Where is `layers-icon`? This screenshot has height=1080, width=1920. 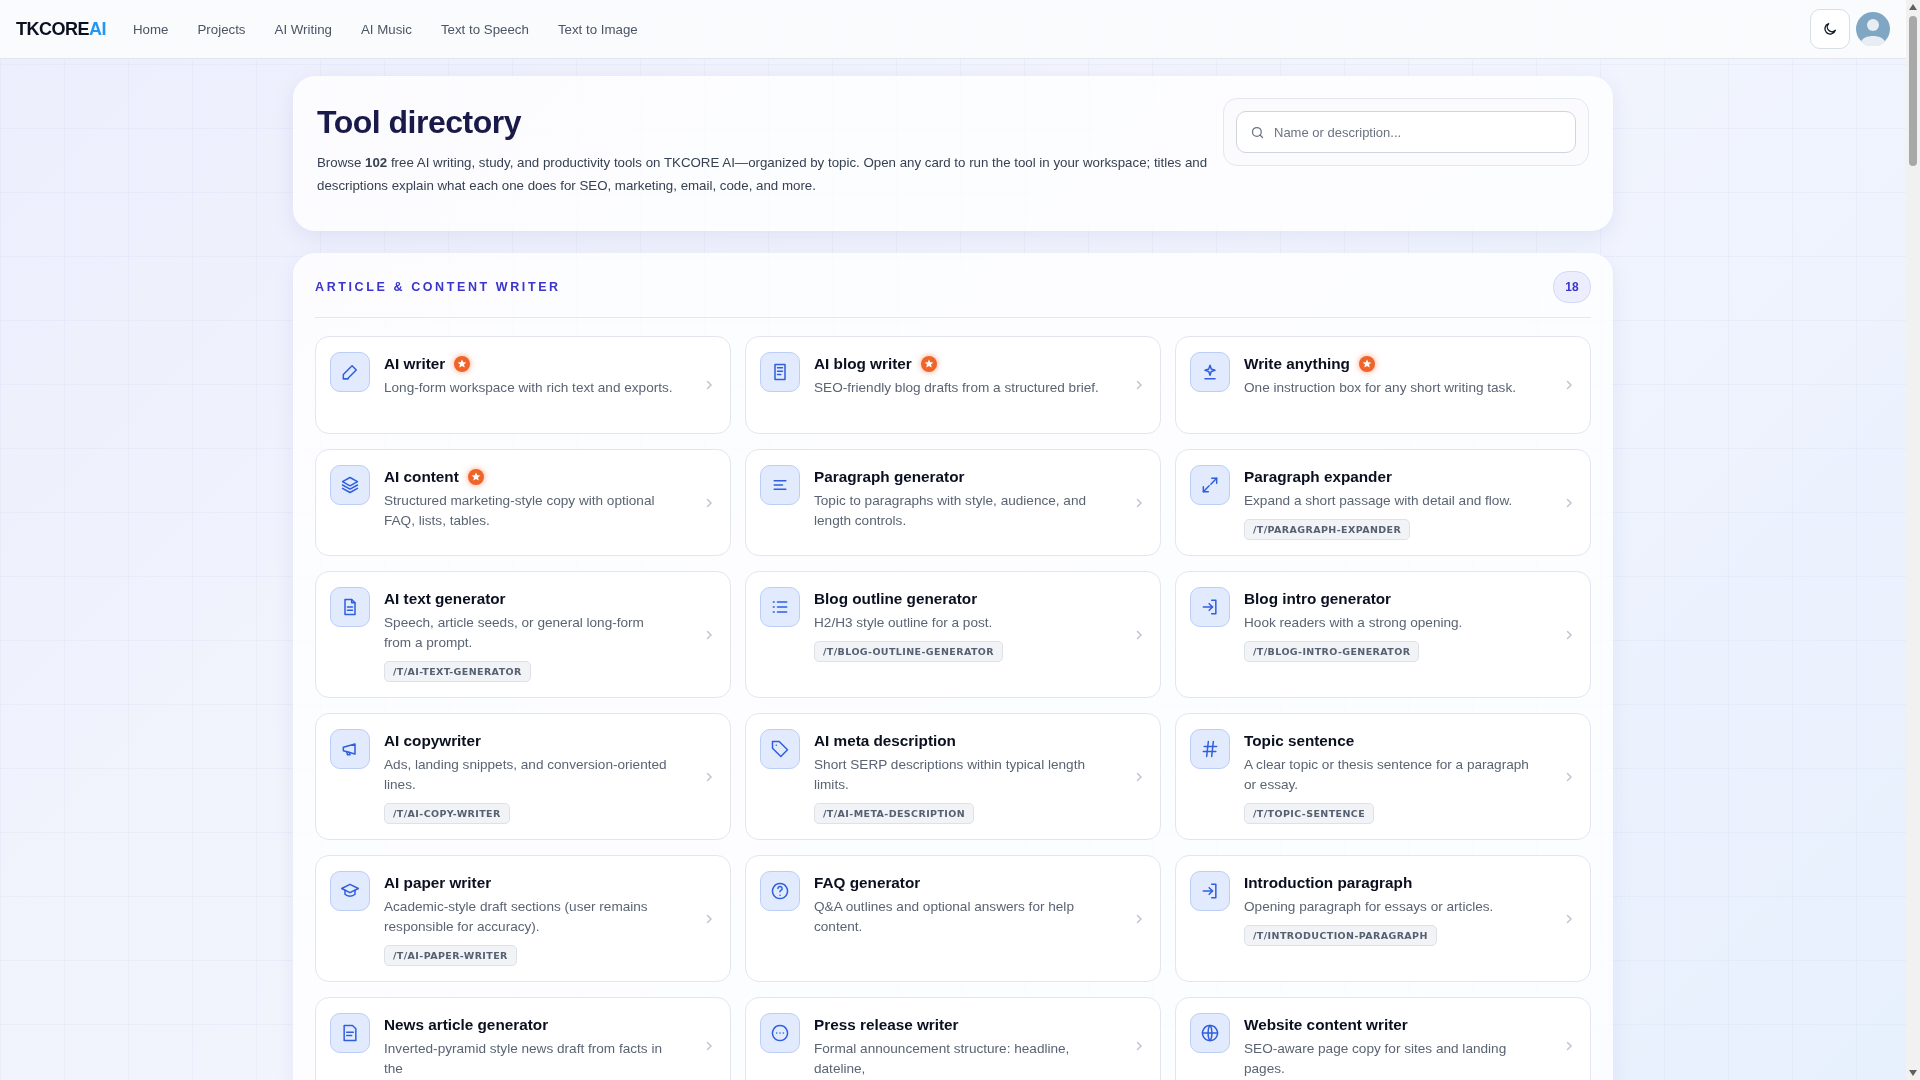 layers-icon is located at coordinates (350, 485).